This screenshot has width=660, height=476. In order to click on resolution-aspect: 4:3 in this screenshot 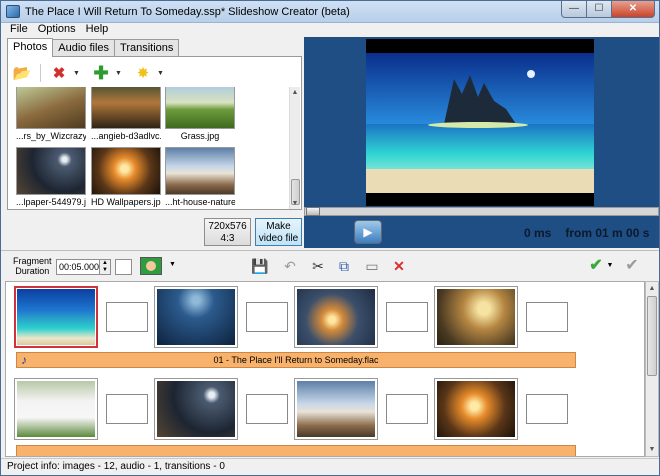, I will do `click(227, 238)`.